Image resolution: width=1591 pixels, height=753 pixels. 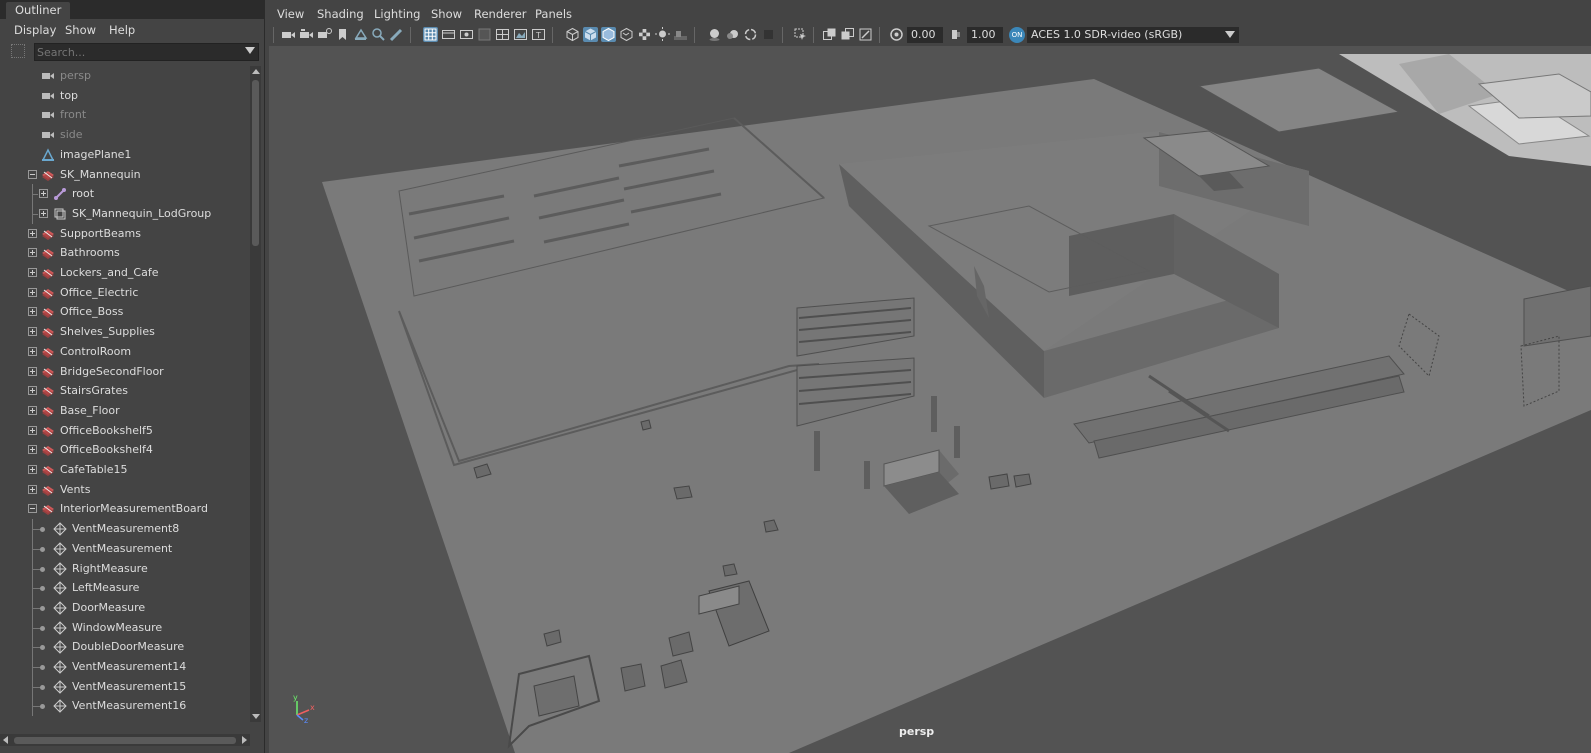 What do you see at coordinates (137, 52) in the screenshot?
I see `search-input` at bounding box center [137, 52].